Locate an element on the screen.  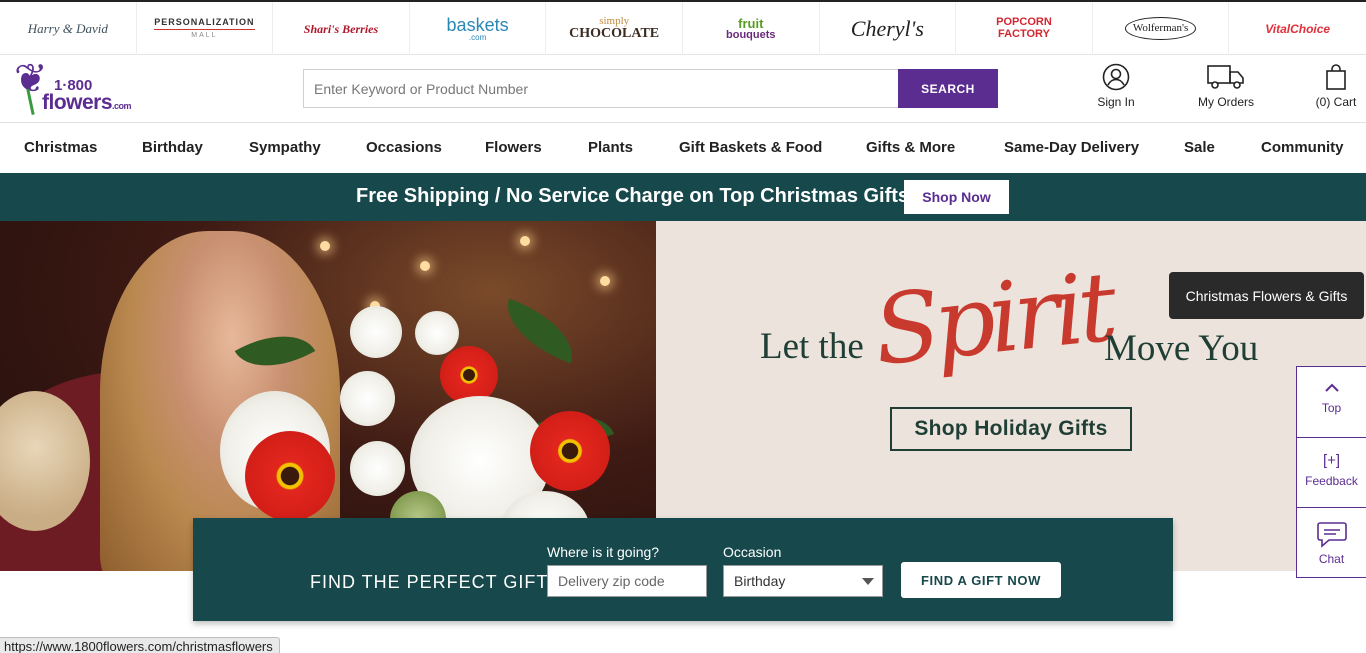
search-bar: SEARCH is located at coordinates (650, 88).